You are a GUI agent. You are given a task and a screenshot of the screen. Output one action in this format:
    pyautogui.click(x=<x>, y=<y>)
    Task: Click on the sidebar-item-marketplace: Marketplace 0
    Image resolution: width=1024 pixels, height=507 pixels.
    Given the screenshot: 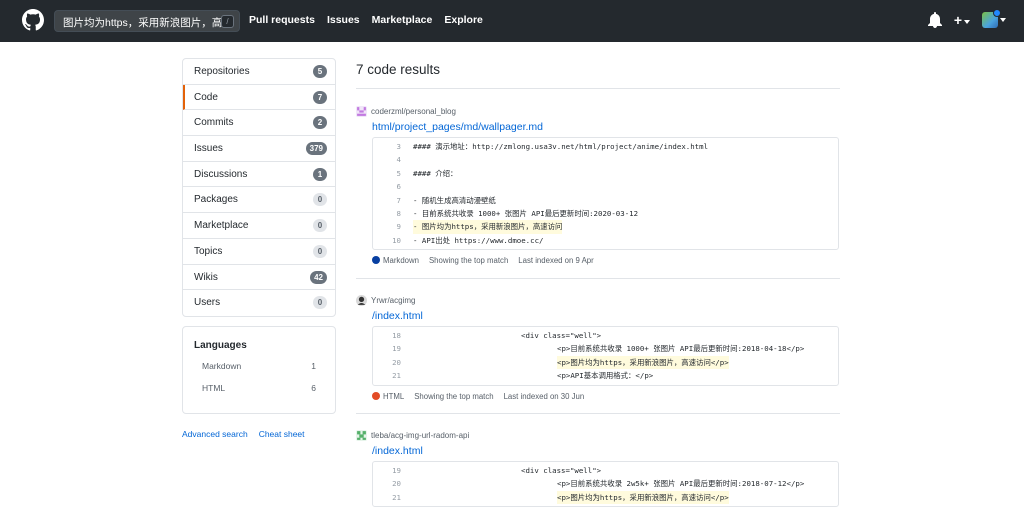 What is the action you would take?
    pyautogui.click(x=259, y=226)
    